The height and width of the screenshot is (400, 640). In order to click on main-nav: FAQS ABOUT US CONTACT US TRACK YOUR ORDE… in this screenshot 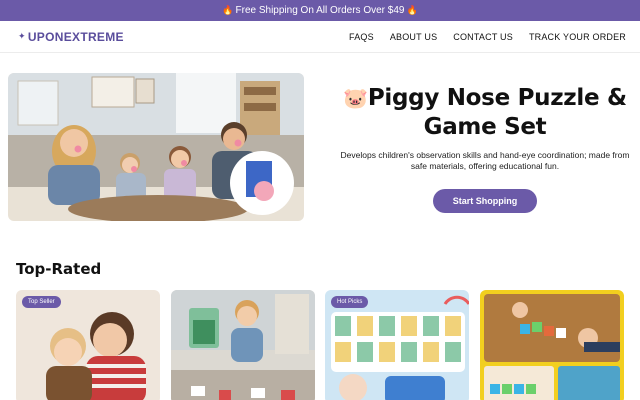, I will do `click(487, 37)`.